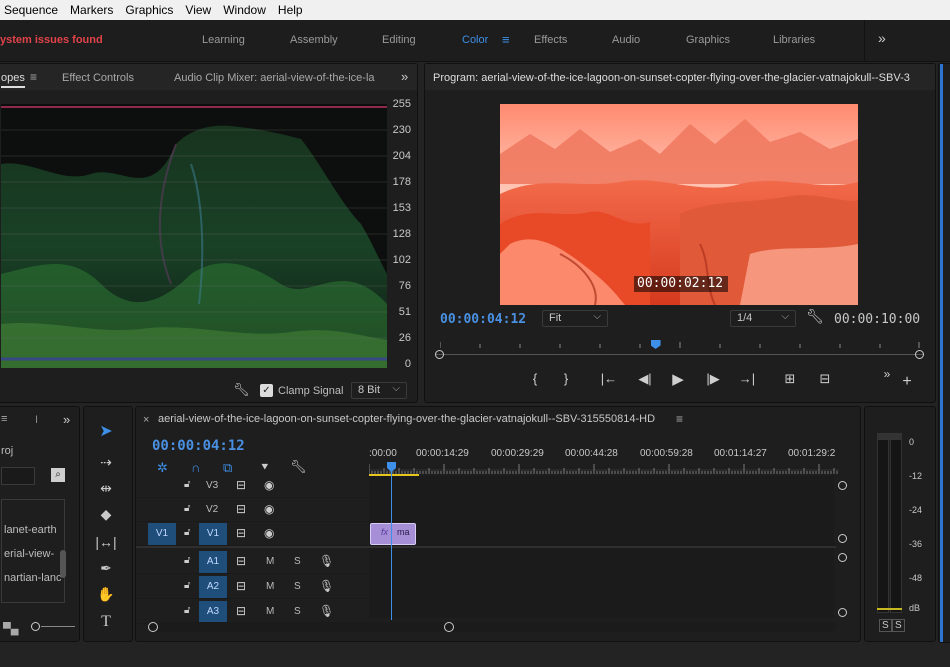 The height and width of the screenshot is (667, 950). What do you see at coordinates (35, 626) in the screenshot?
I see `zoom-slider-handle` at bounding box center [35, 626].